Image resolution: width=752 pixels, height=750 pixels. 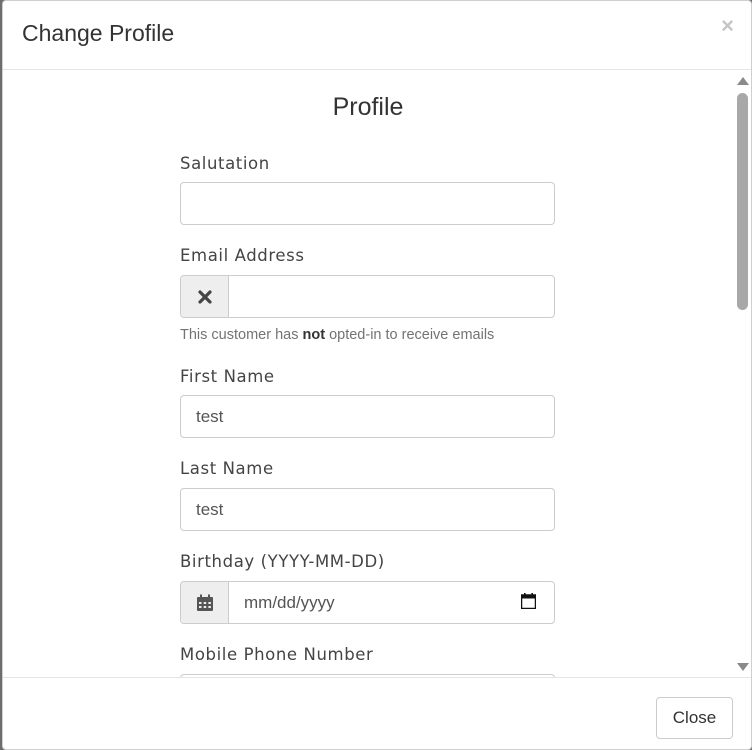 What do you see at coordinates (742, 374) in the screenshot?
I see `scrollbar` at bounding box center [742, 374].